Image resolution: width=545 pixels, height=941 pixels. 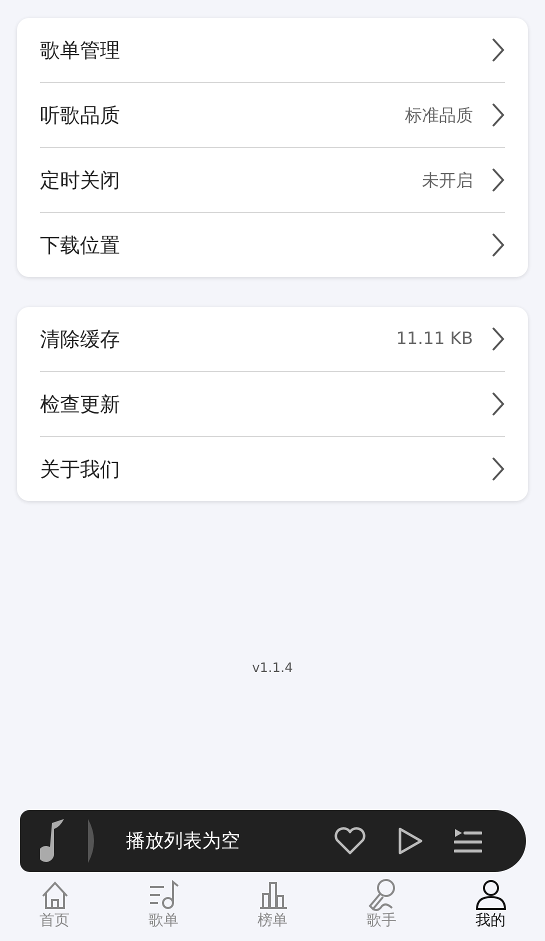 What do you see at coordinates (265, 404) in the screenshot?
I see `setting-label: 检查更新` at bounding box center [265, 404].